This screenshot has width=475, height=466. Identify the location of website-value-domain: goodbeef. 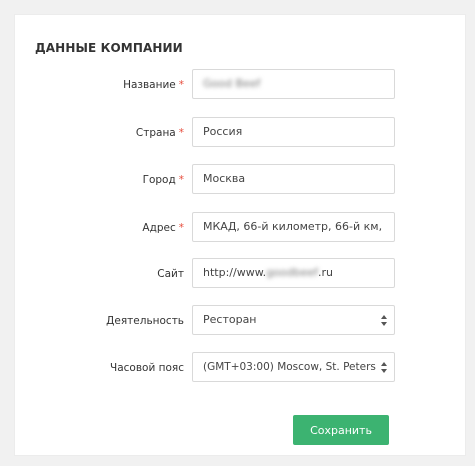
(292, 272).